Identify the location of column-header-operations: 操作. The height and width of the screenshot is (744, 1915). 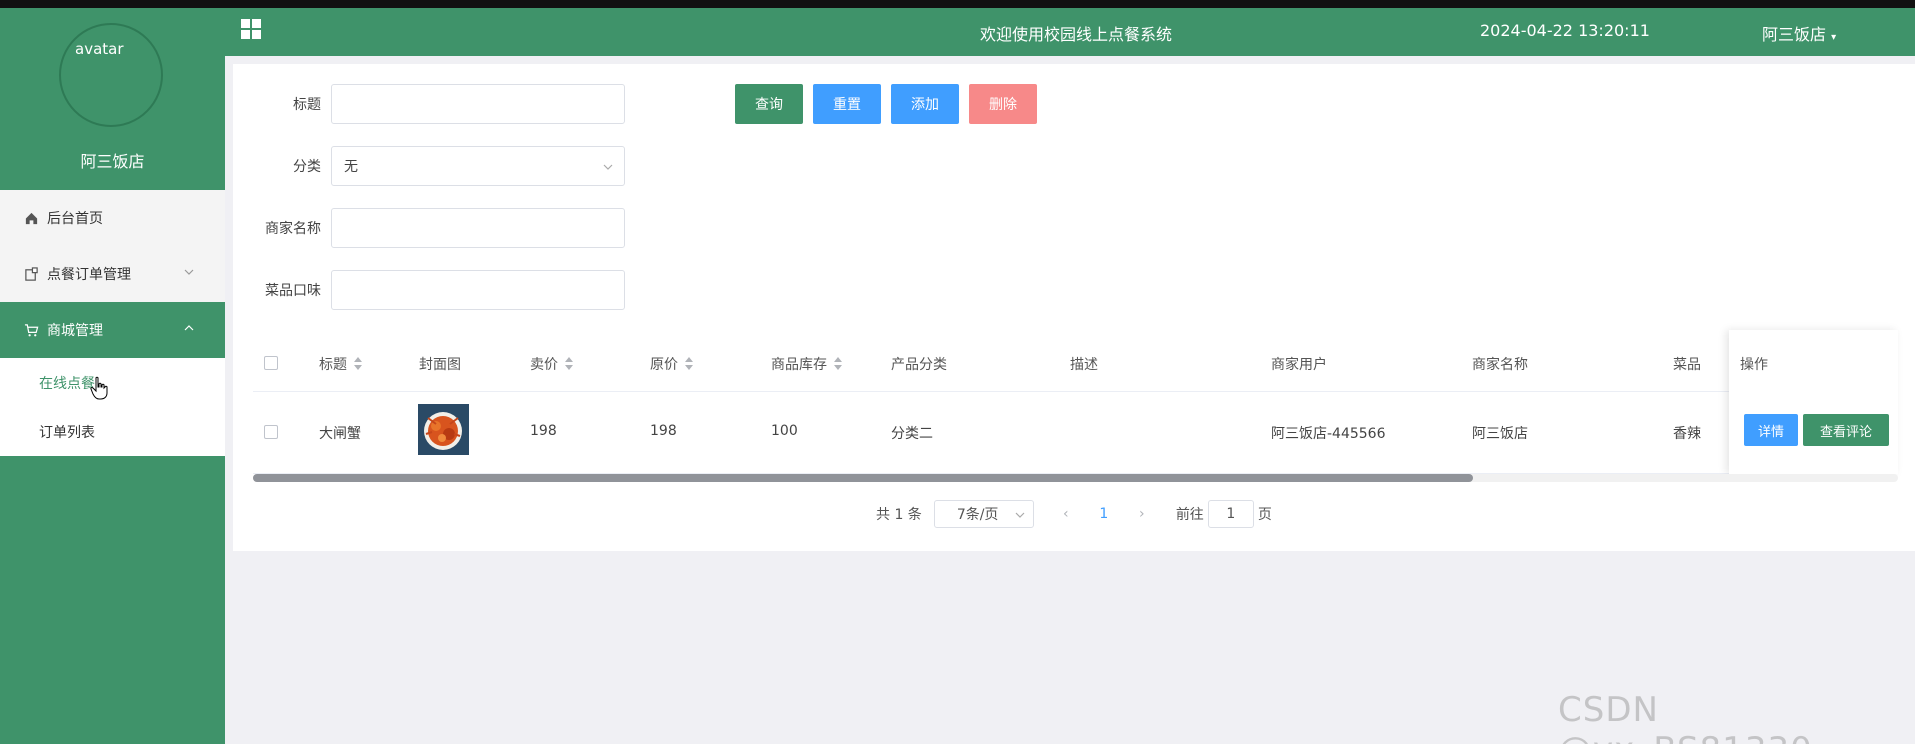
(1754, 365).